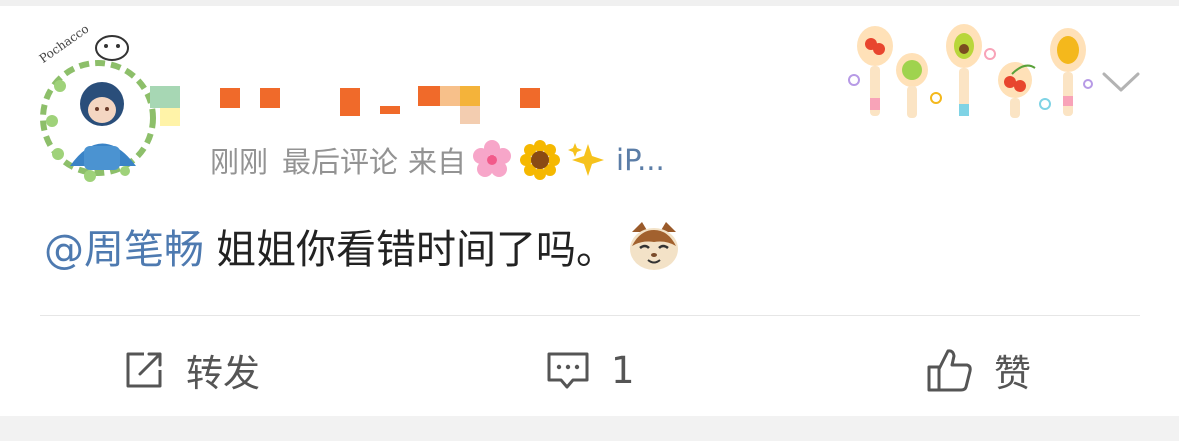  Describe the element at coordinates (340, 162) in the screenshot. I see `last-comment-label: 最后评论` at that location.